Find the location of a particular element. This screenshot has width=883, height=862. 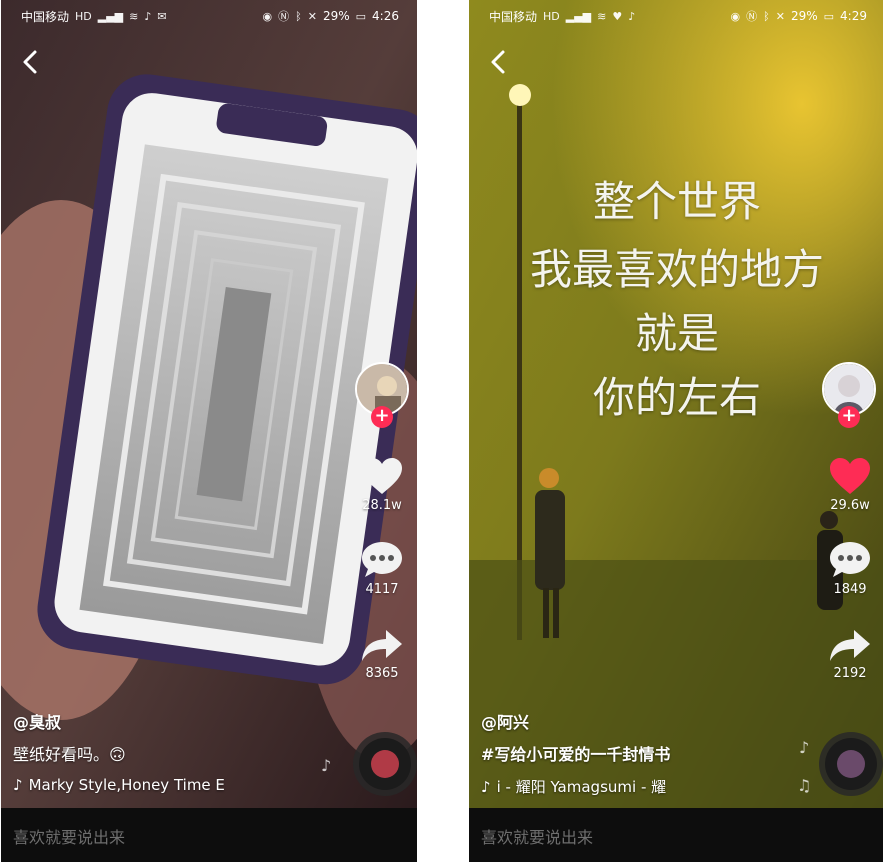

like-count: 28.1w is located at coordinates (382, 505).